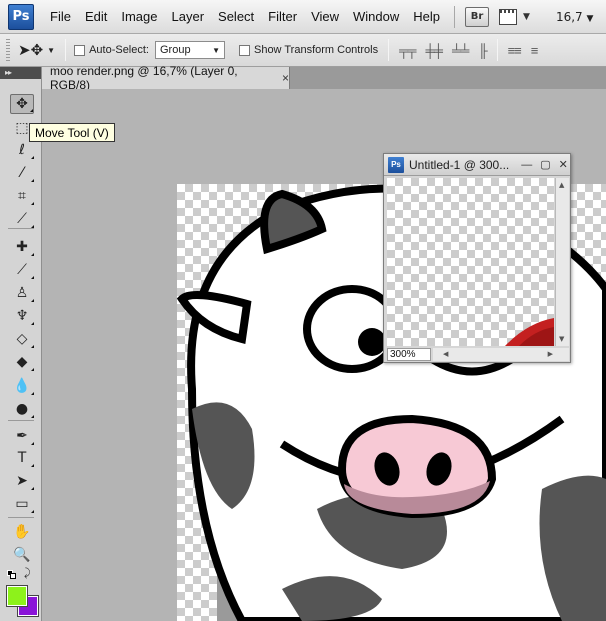 This screenshot has width=606, height=621. What do you see at coordinates (409, 354) in the screenshot?
I see `zoom-field: 300%` at bounding box center [409, 354].